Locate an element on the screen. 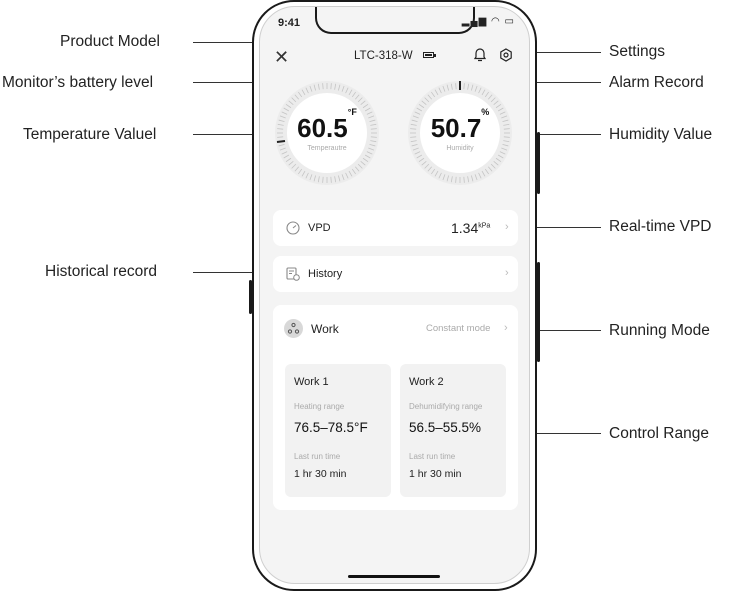 The image size is (736, 591). work-item-range: 76.5–78.5°F is located at coordinates (331, 427).